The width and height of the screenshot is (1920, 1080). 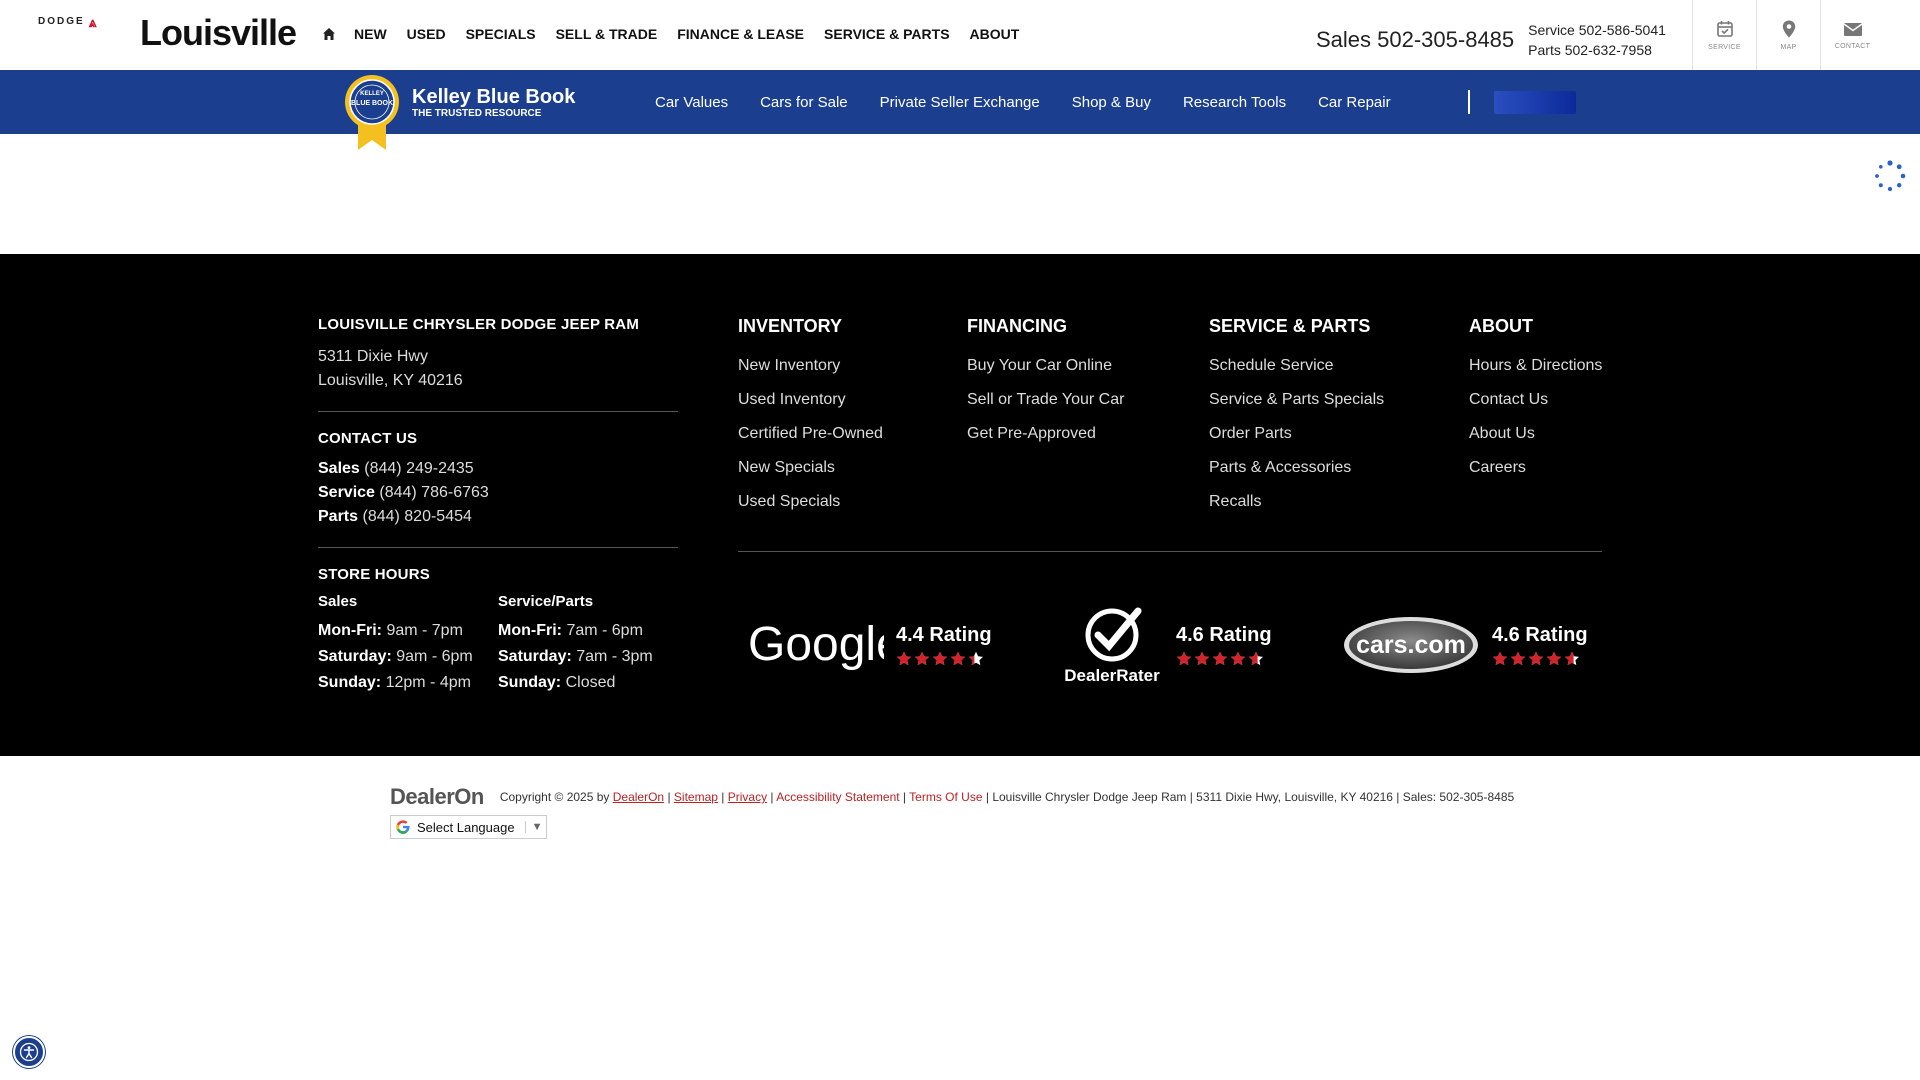 I want to click on kbb-link-car-values: Car Values, so click(x=691, y=102).